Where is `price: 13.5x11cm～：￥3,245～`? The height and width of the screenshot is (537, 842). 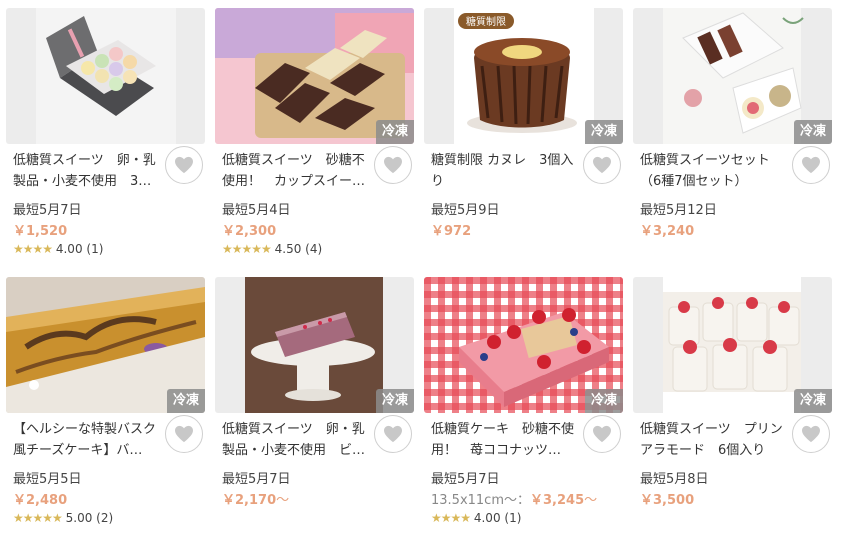 price: 13.5x11cm～：￥3,245～ is located at coordinates (514, 498).